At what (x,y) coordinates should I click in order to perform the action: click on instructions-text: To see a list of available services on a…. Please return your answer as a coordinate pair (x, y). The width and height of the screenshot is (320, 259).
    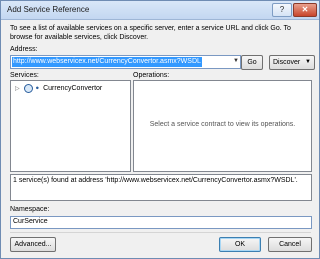
    Looking at the image, I should click on (150, 33).